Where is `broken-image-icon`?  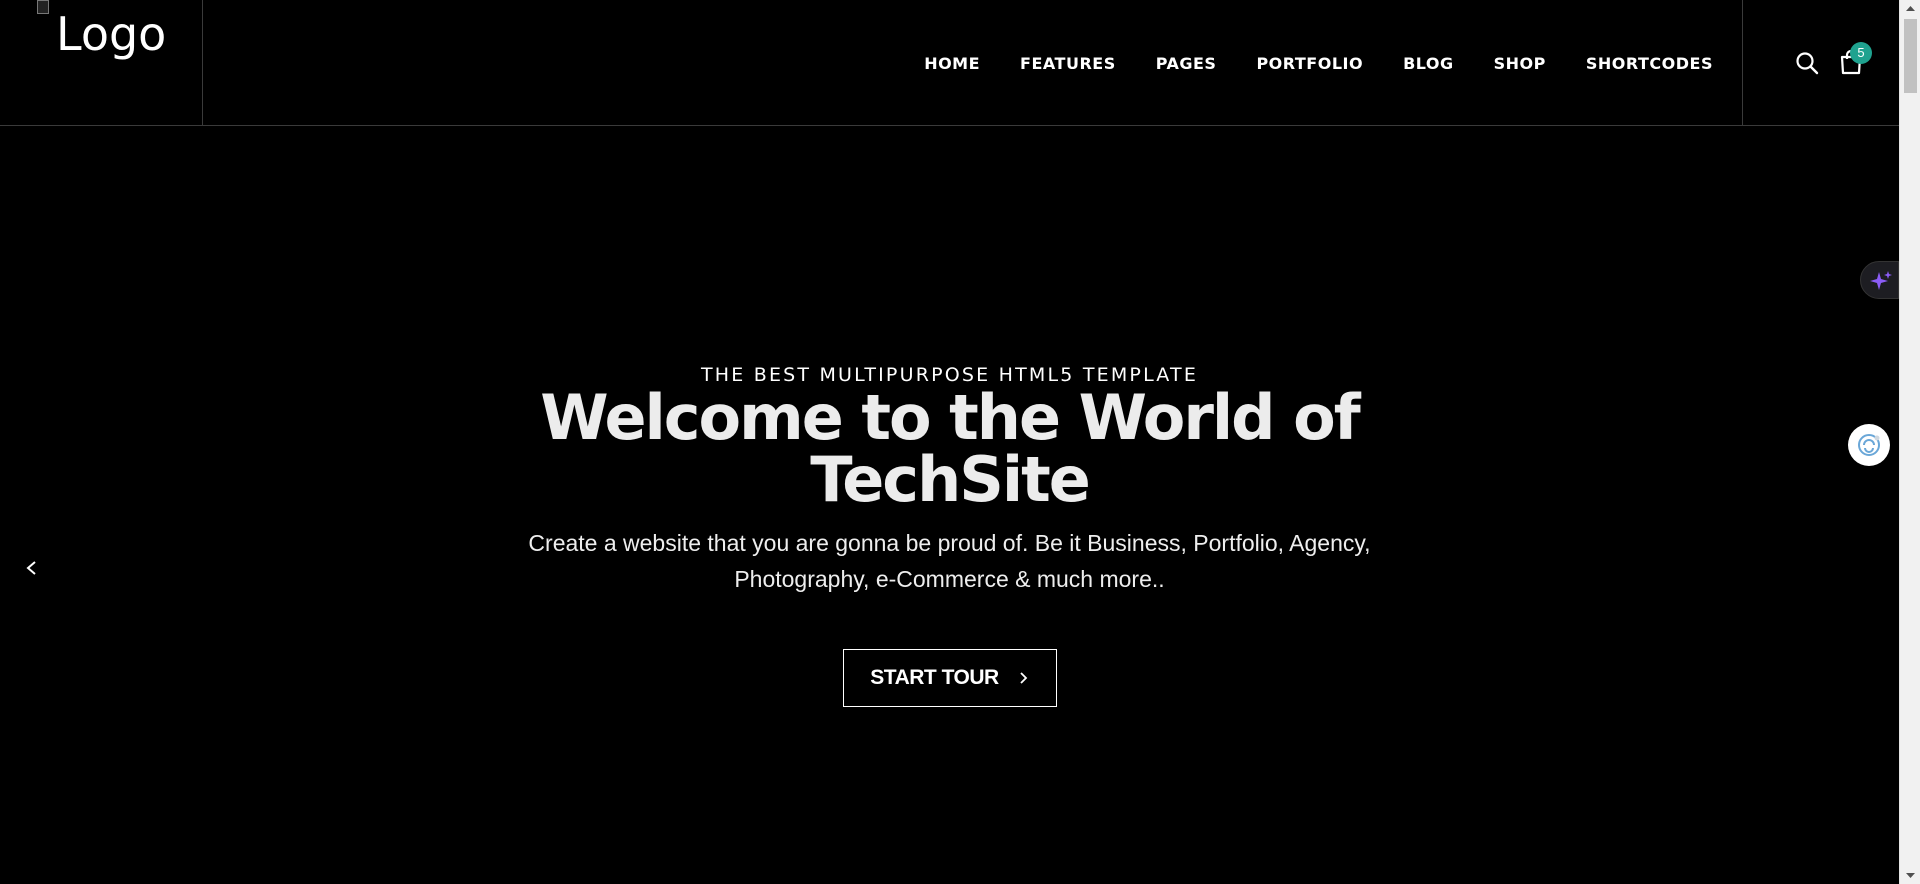
broken-image-icon is located at coordinates (43, 7).